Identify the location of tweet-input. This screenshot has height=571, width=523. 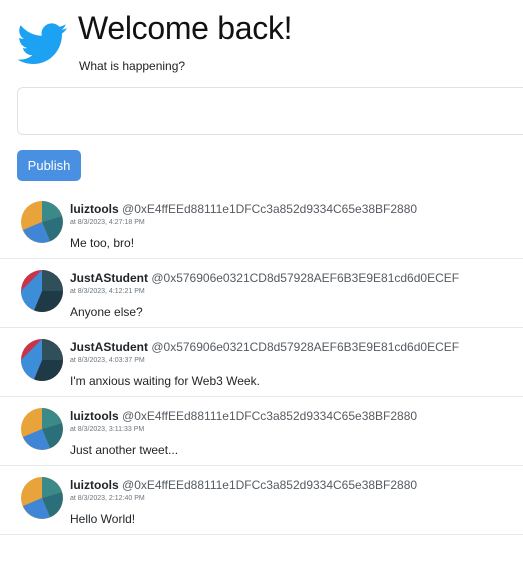
(270, 111).